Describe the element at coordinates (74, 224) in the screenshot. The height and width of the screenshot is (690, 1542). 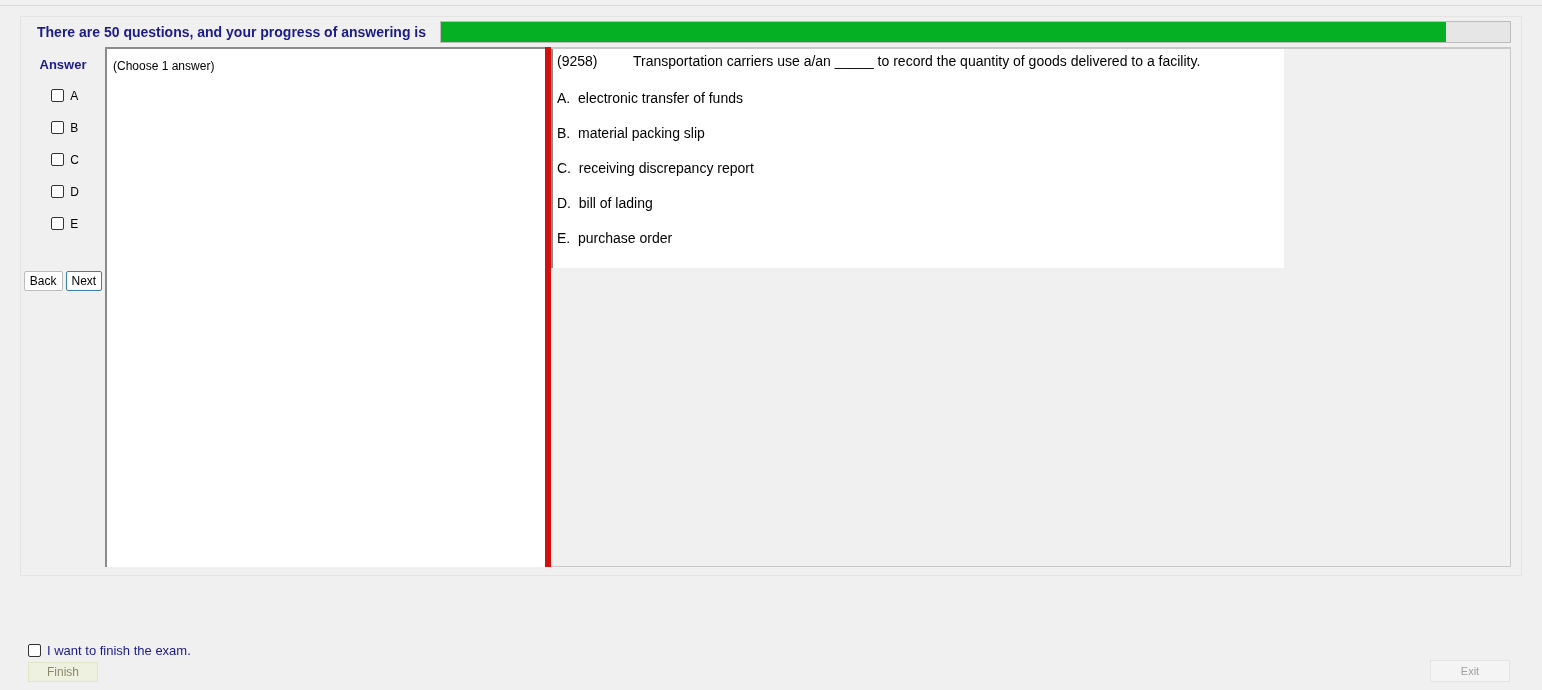
I see `answer-option-label: E` at that location.